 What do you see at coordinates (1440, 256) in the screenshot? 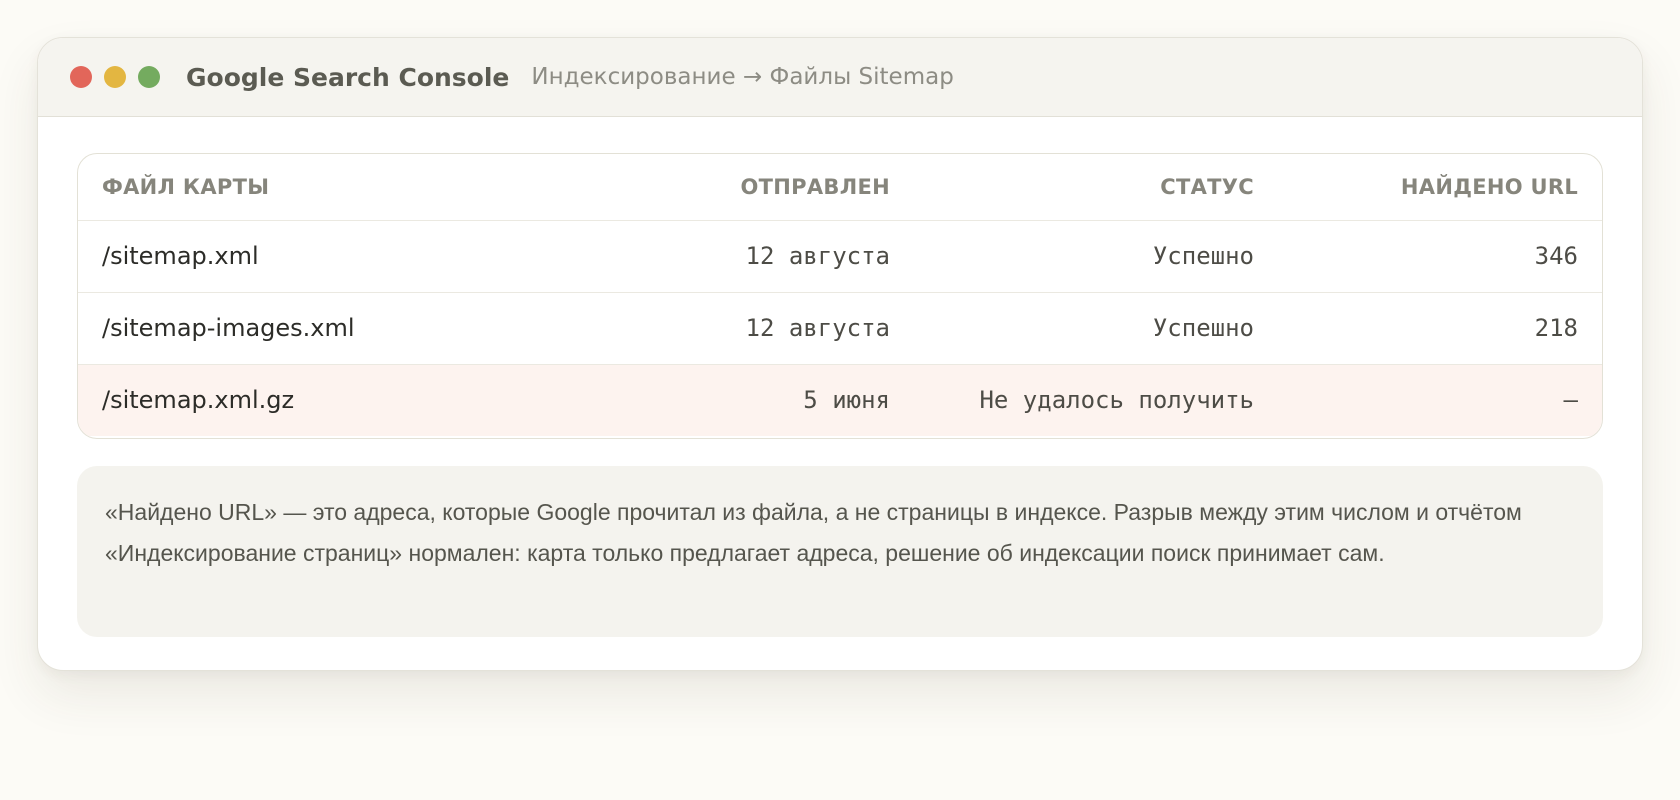
I see `found-urls-cell: 346` at bounding box center [1440, 256].